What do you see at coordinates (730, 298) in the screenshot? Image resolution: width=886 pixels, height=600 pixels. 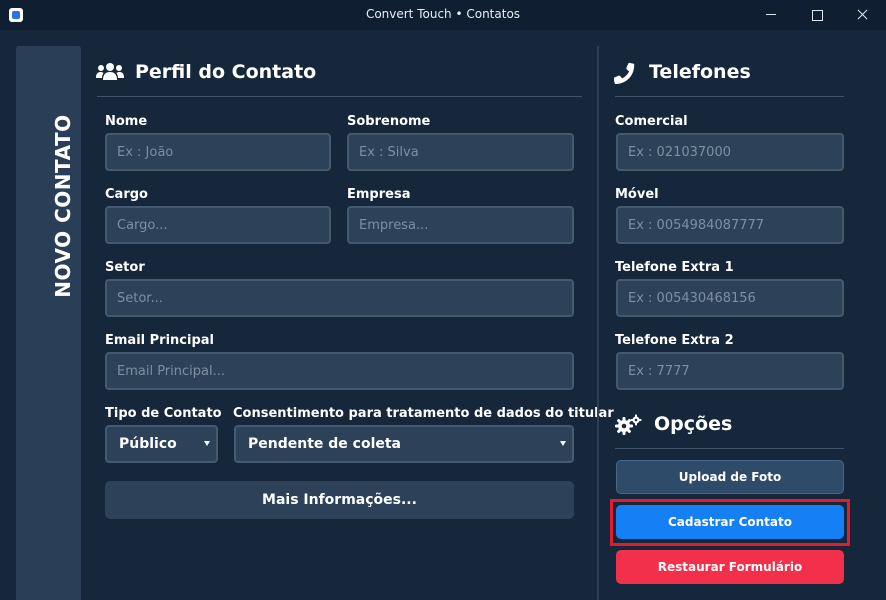 I see `extra1-input: Ex : 005430468156` at bounding box center [730, 298].